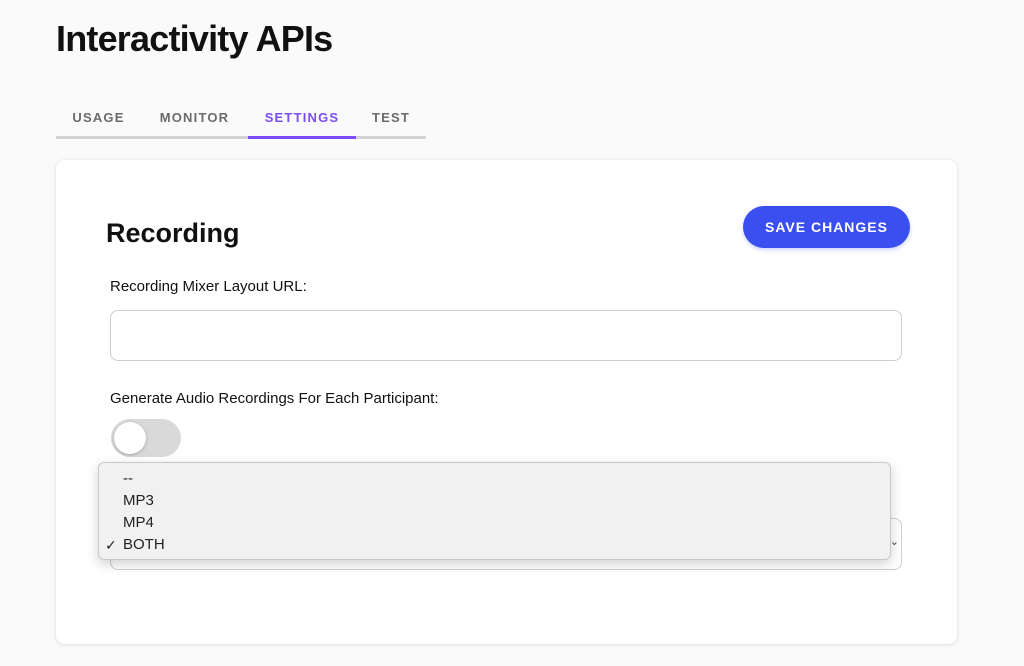  Describe the element at coordinates (194, 38) in the screenshot. I see `page-title: Interactivity APIs` at that location.